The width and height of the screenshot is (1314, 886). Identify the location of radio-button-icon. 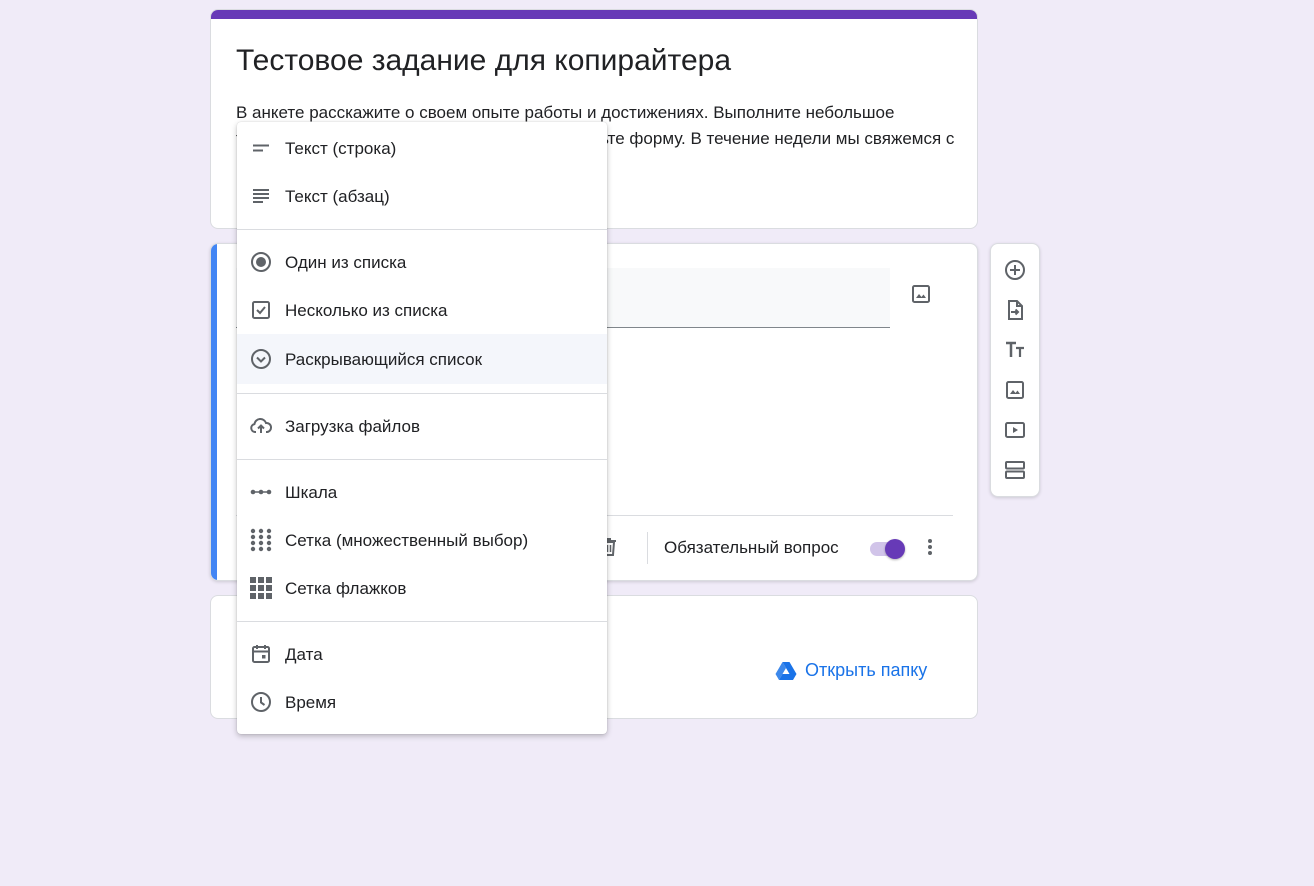
(261, 262).